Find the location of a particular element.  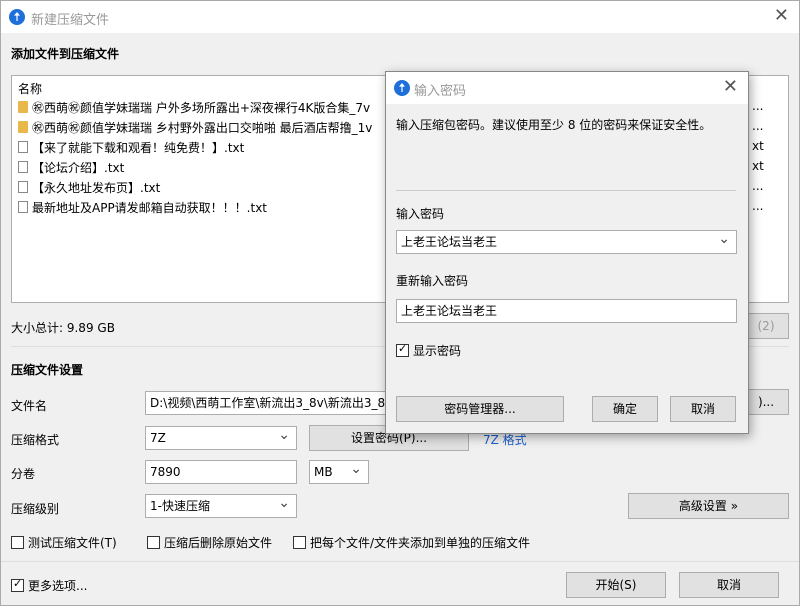

hidden-action-button: (2) is located at coordinates (766, 326).